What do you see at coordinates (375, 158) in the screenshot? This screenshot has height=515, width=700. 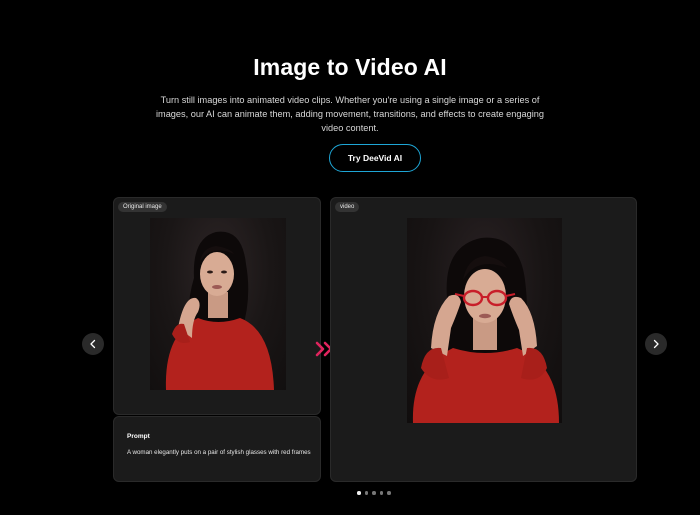 I see `try-deevid-button: Try DeeVid AI` at bounding box center [375, 158].